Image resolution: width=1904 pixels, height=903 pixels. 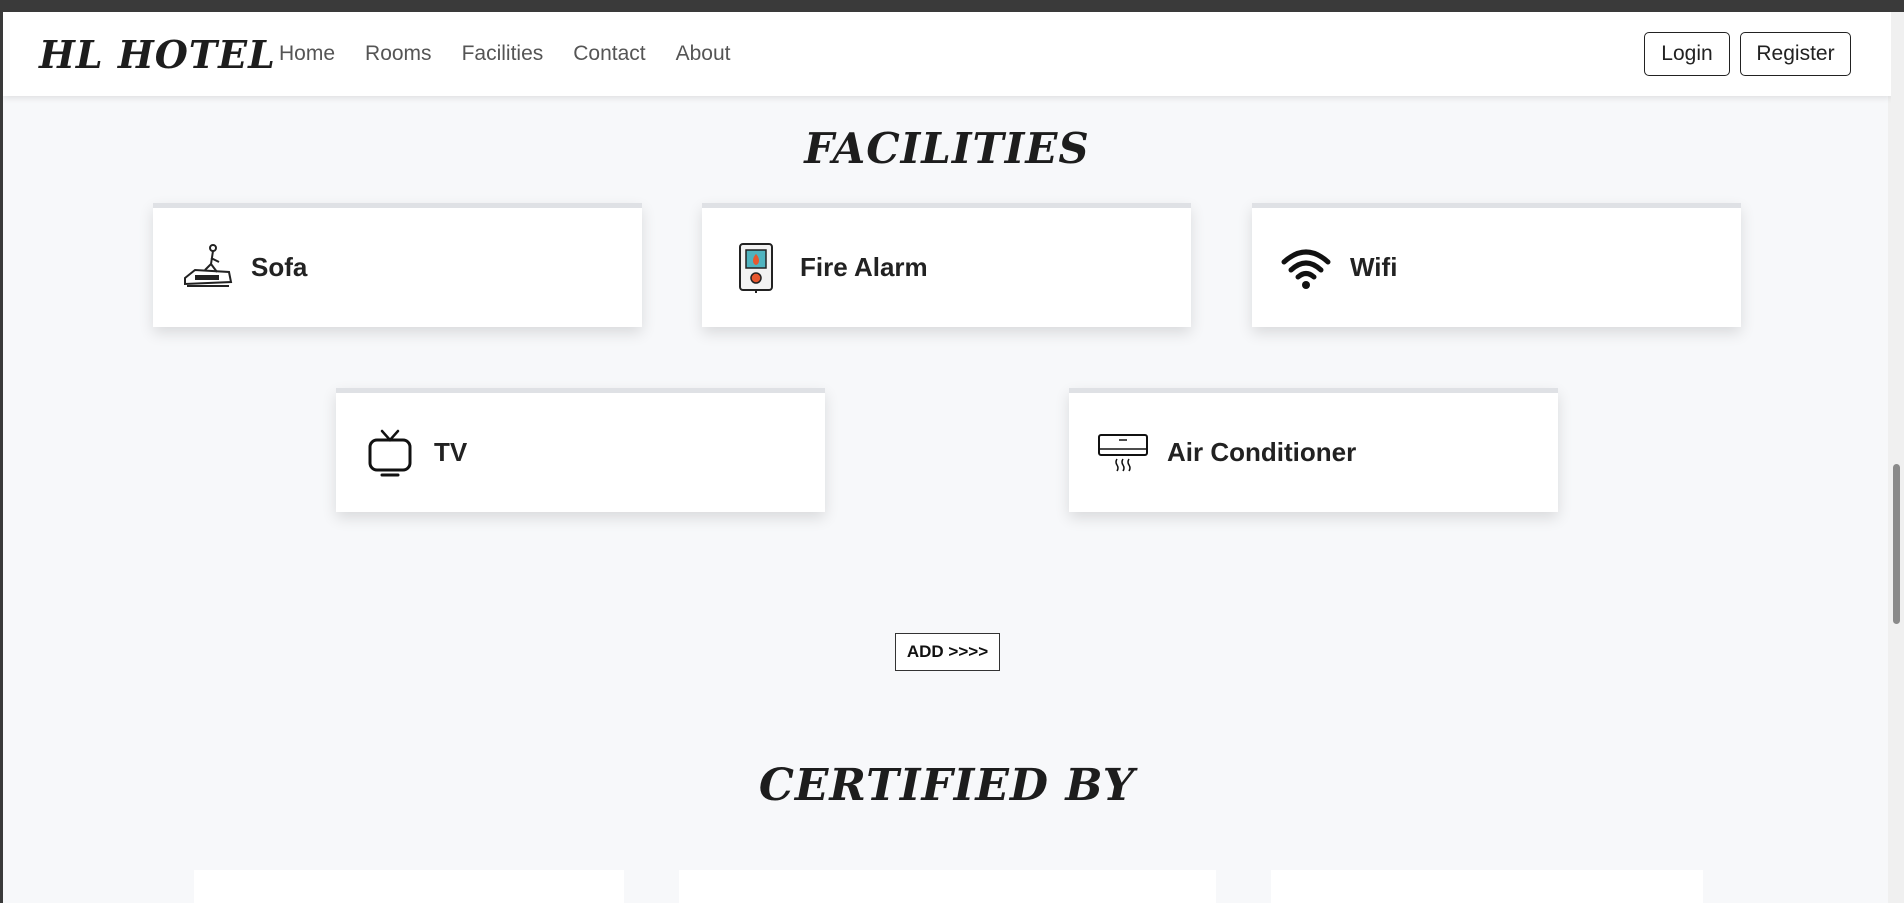 I want to click on facility-label-tv: TV, so click(x=451, y=452).